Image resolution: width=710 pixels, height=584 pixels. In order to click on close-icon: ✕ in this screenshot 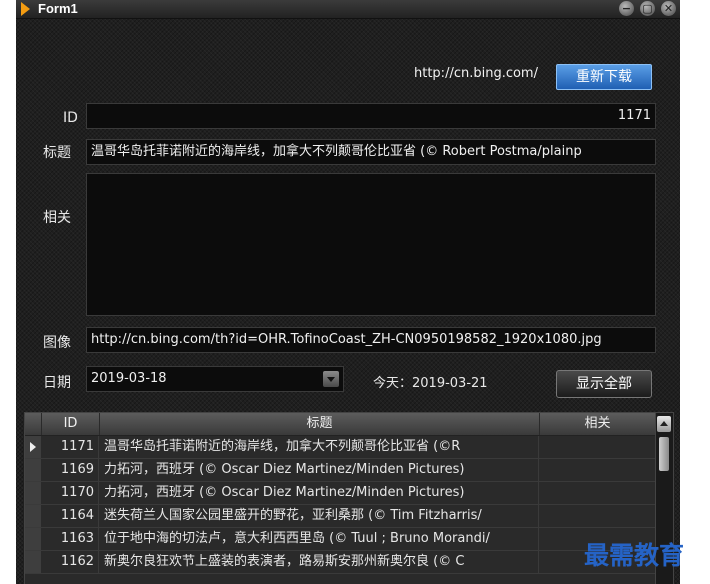, I will do `click(668, 8)`.